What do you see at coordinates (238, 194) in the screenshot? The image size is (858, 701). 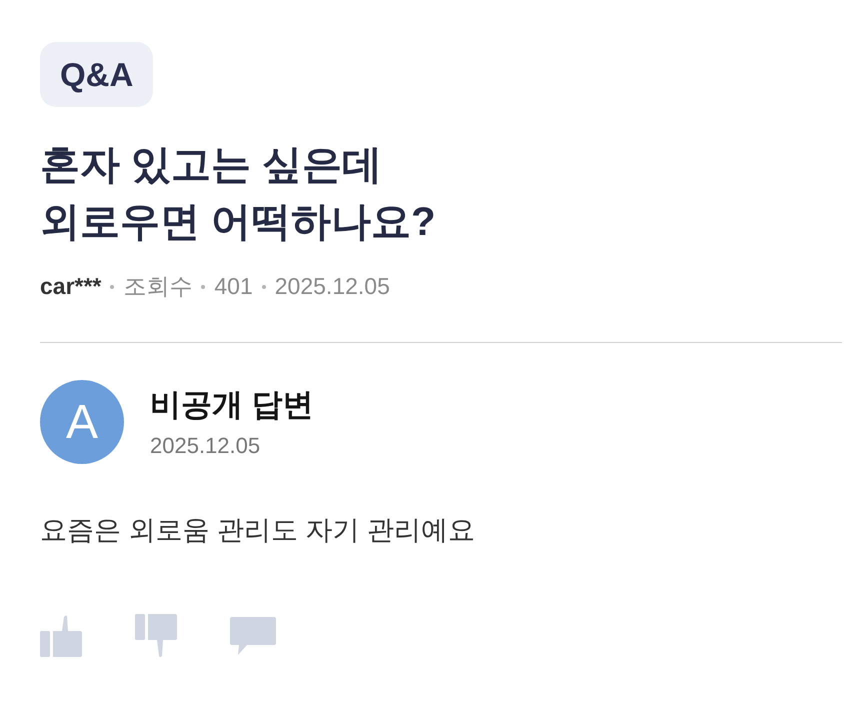 I see `question-title: 혼자 있고는 싶은데 외로우면 어떡하나요?` at bounding box center [238, 194].